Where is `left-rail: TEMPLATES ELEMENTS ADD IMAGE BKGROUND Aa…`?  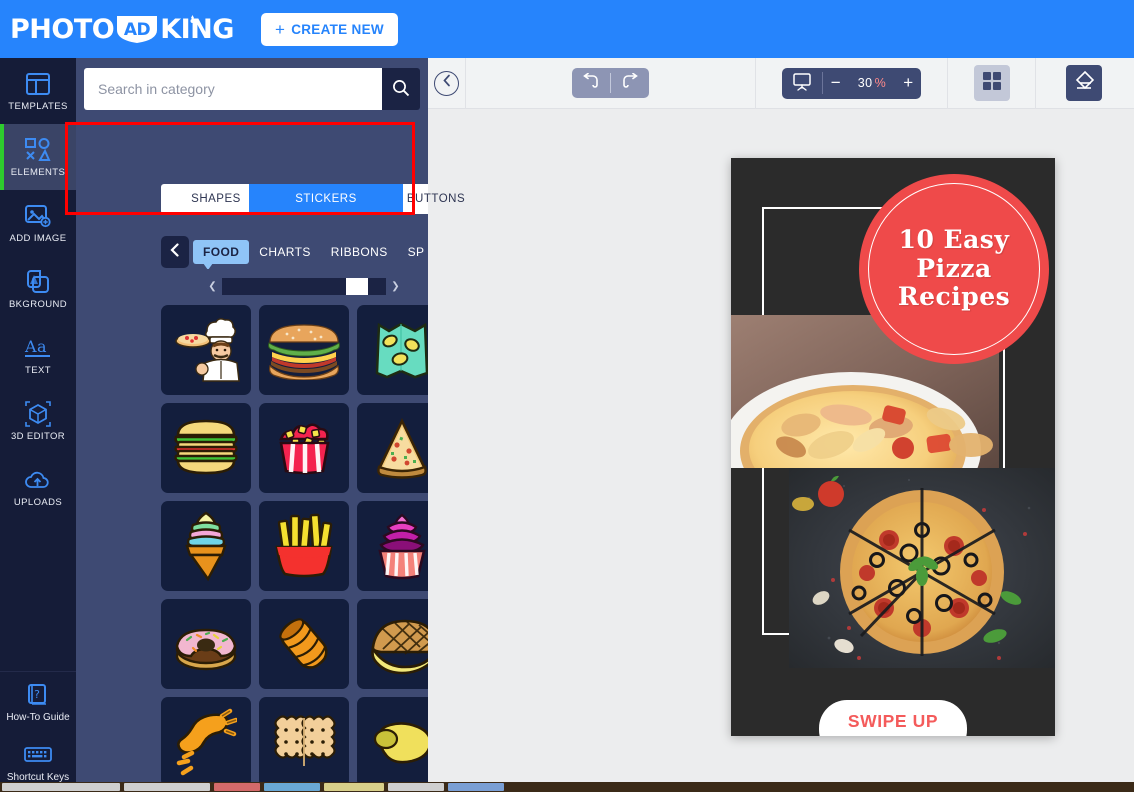 left-rail: TEMPLATES ELEMENTS ADD IMAGE BKGROUND Aa… is located at coordinates (38, 425).